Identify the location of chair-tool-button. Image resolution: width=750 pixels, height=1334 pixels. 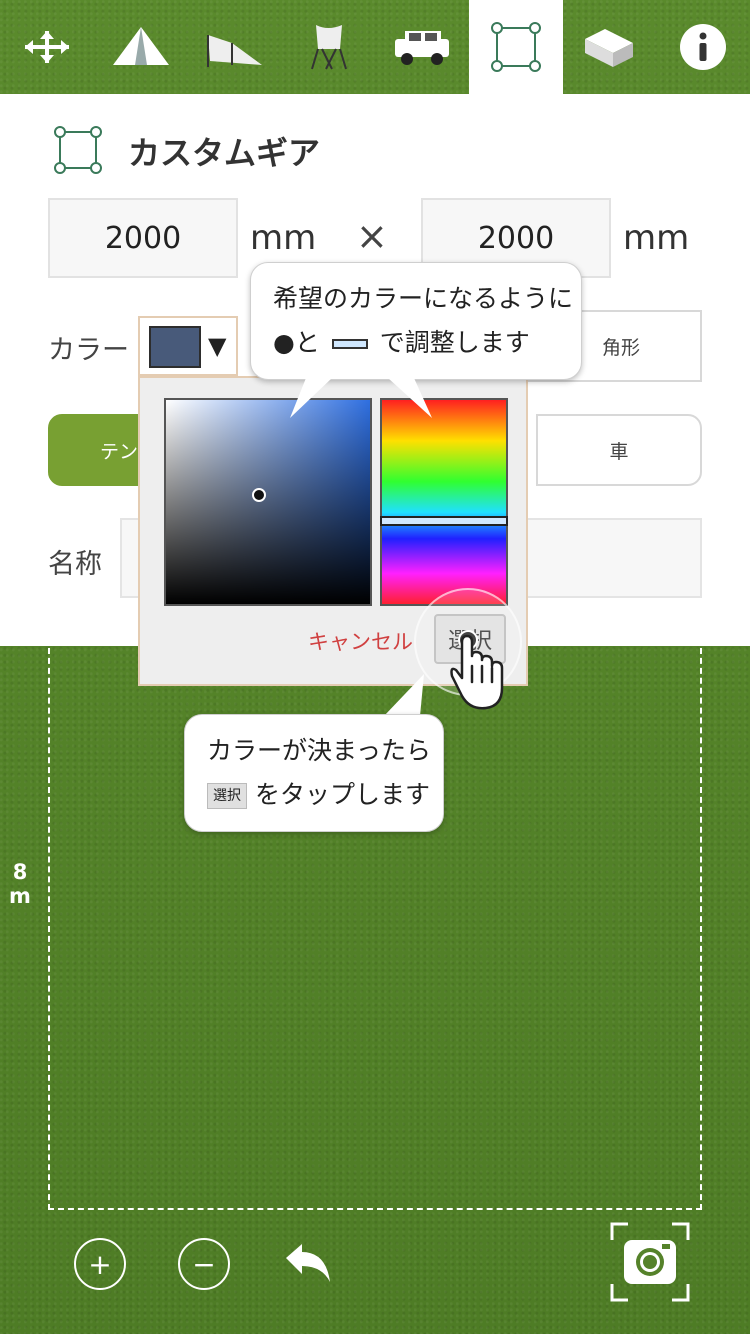
(328, 47).